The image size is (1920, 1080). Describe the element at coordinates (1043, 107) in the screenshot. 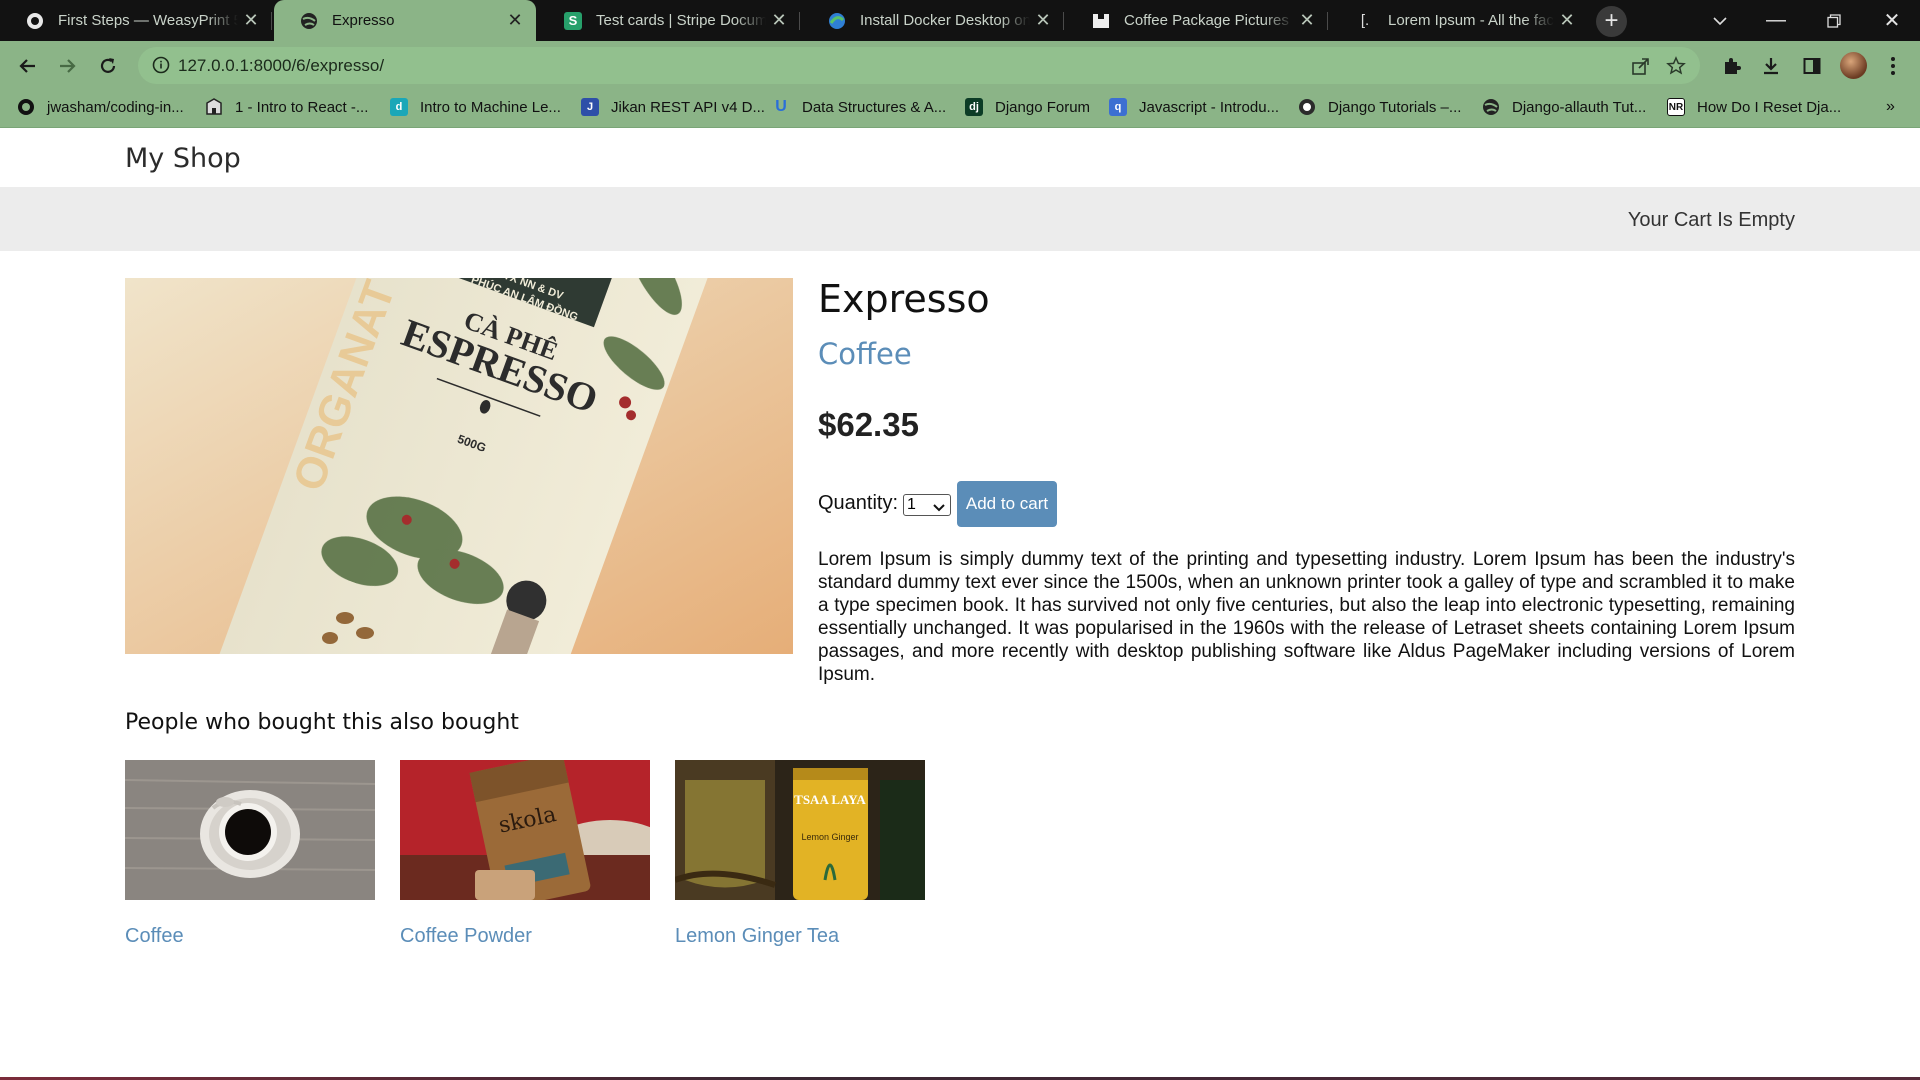

I see `bookmark-label: Django Forum` at that location.